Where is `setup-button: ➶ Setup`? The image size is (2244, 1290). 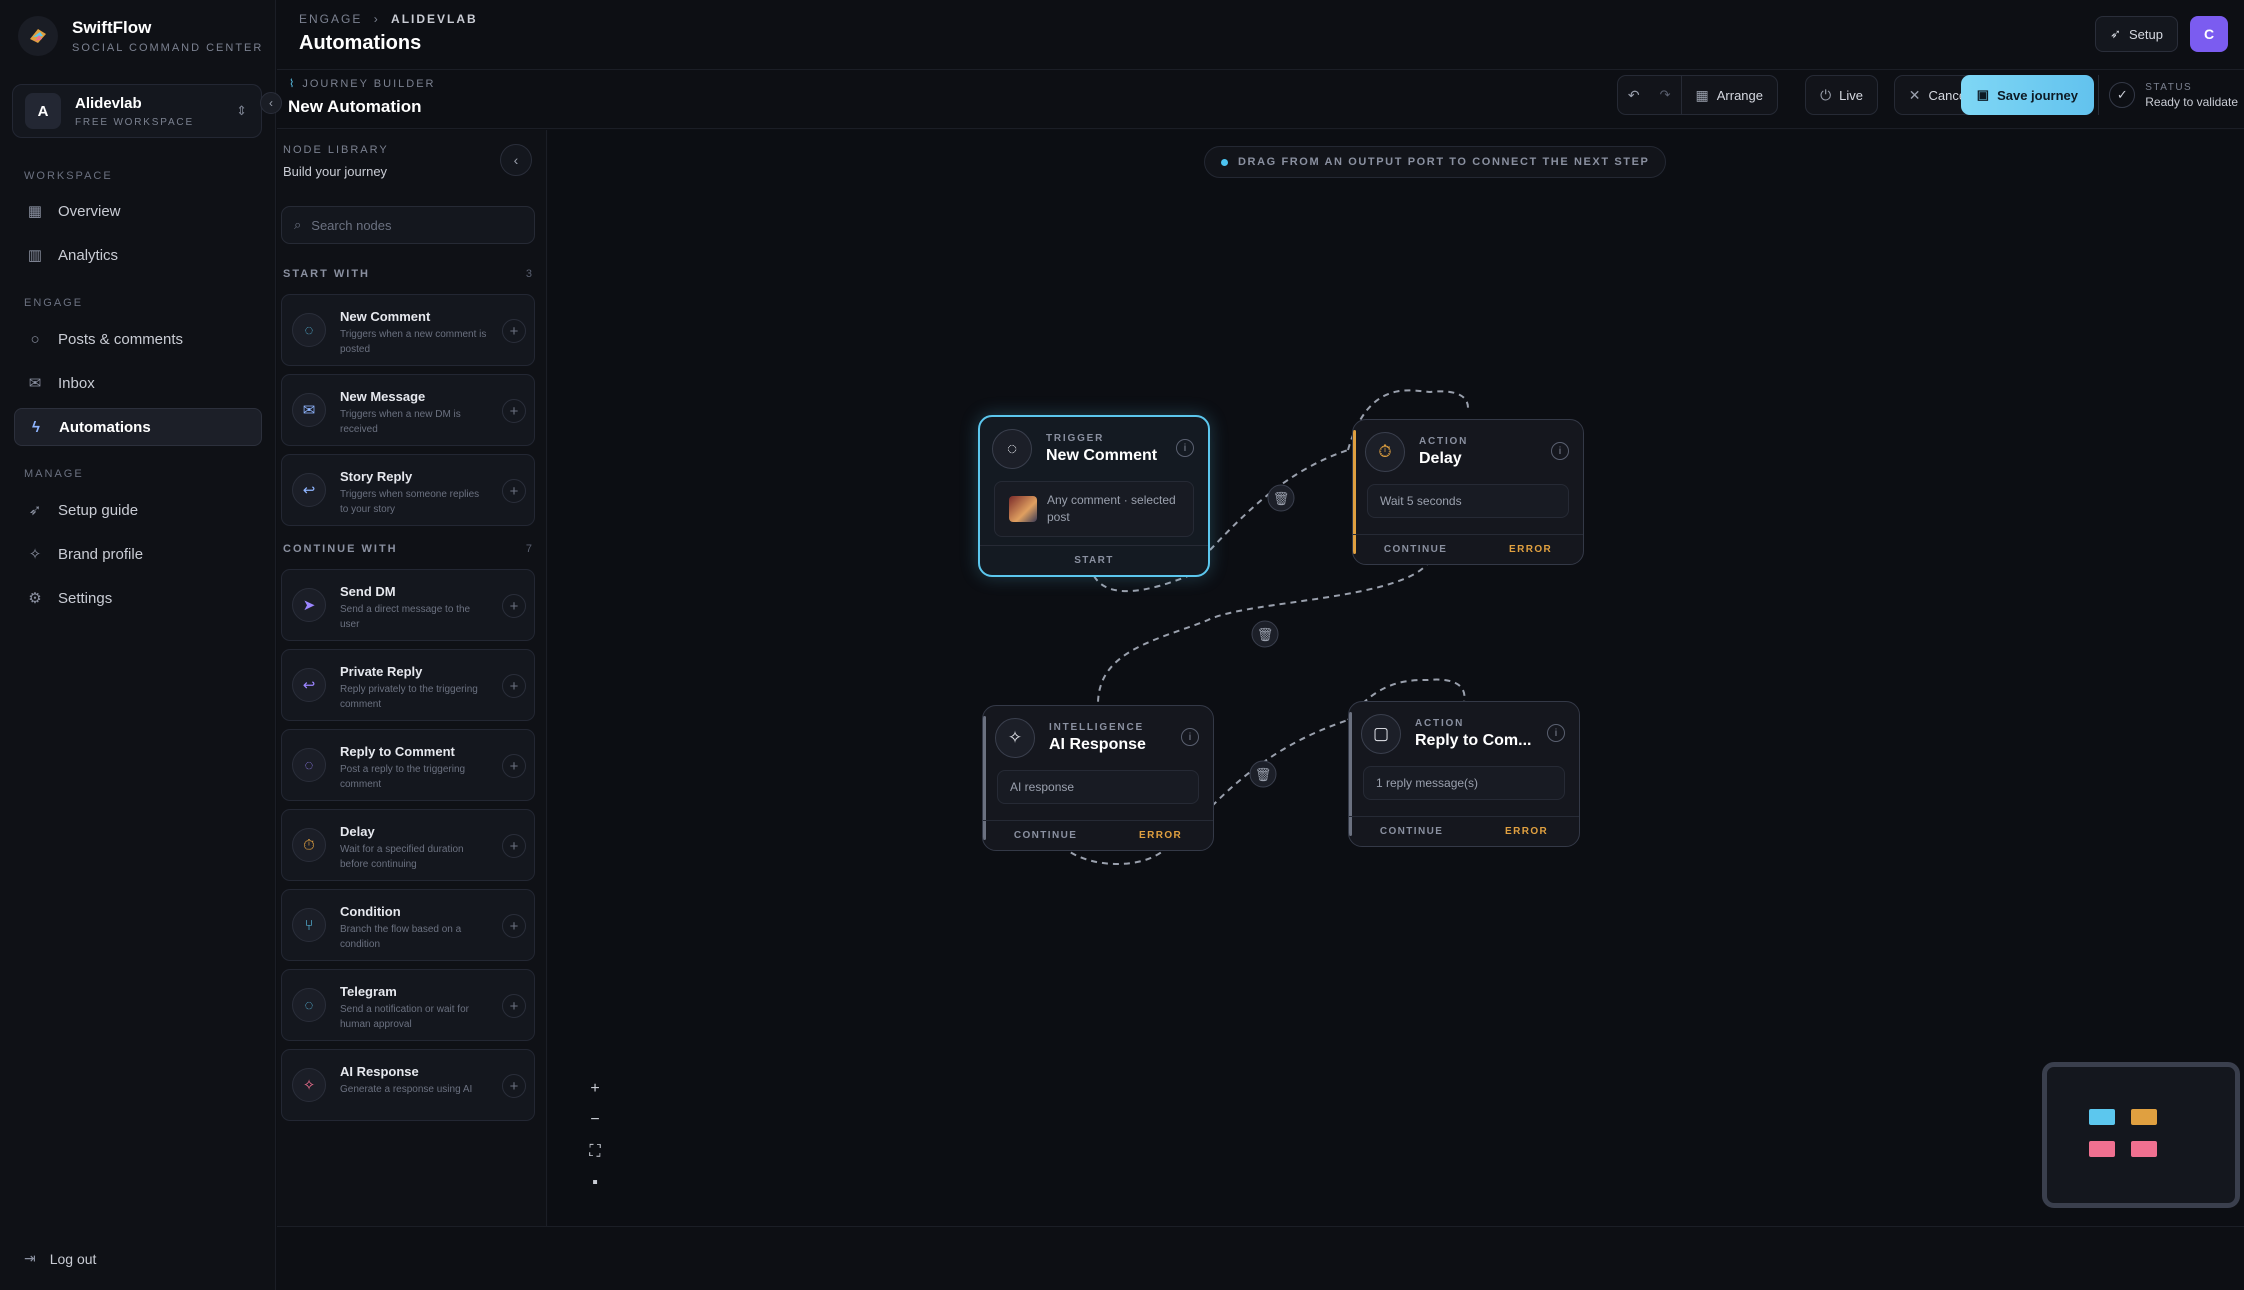 setup-button: ➶ Setup is located at coordinates (2136, 34).